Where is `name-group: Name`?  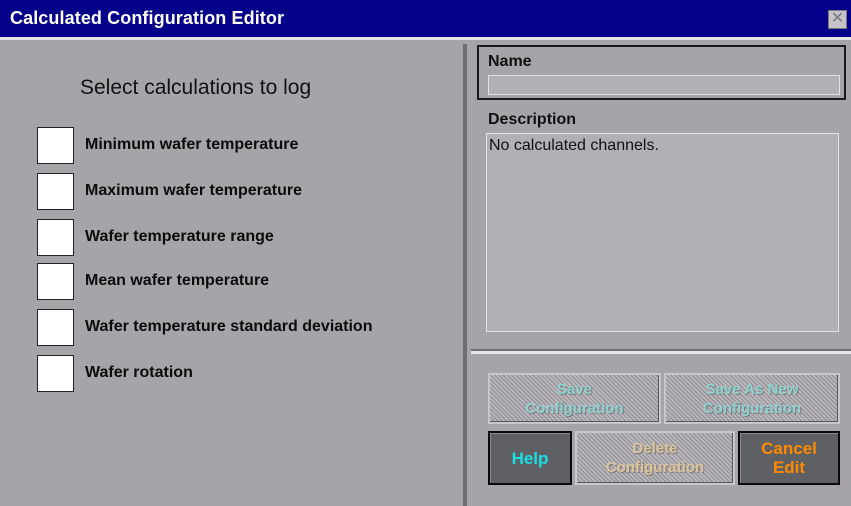 name-group: Name is located at coordinates (661, 72).